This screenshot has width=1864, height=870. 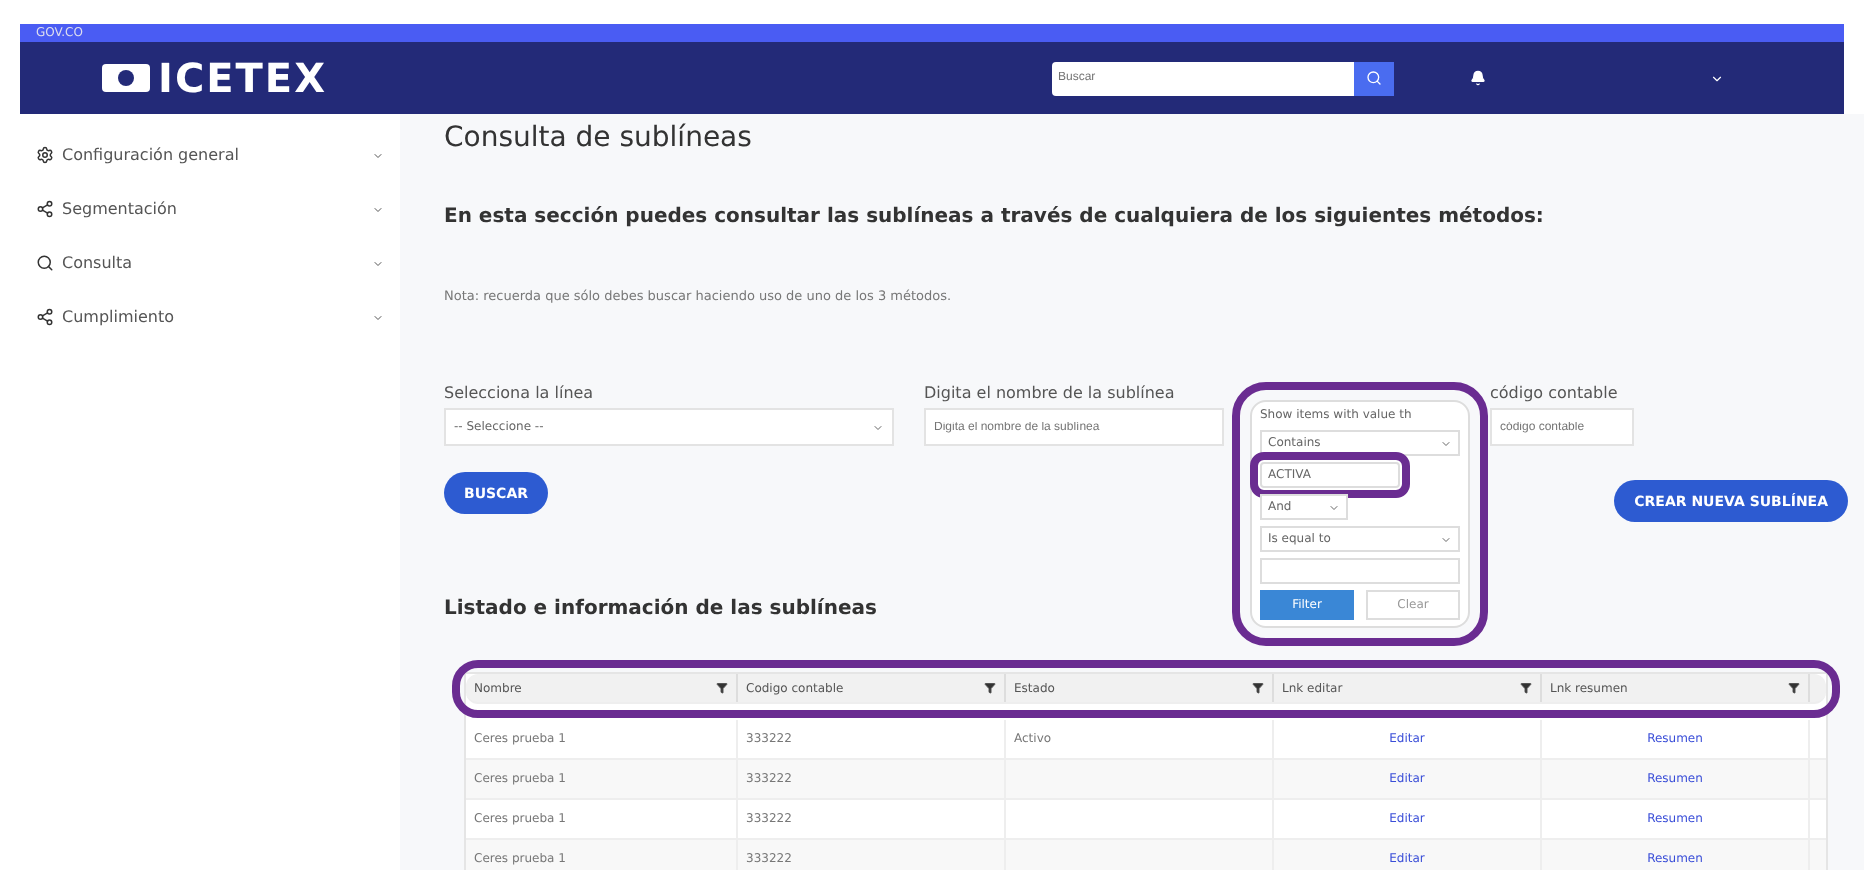 I want to click on page-title: Consulta de sublíneas, so click(x=599, y=140).